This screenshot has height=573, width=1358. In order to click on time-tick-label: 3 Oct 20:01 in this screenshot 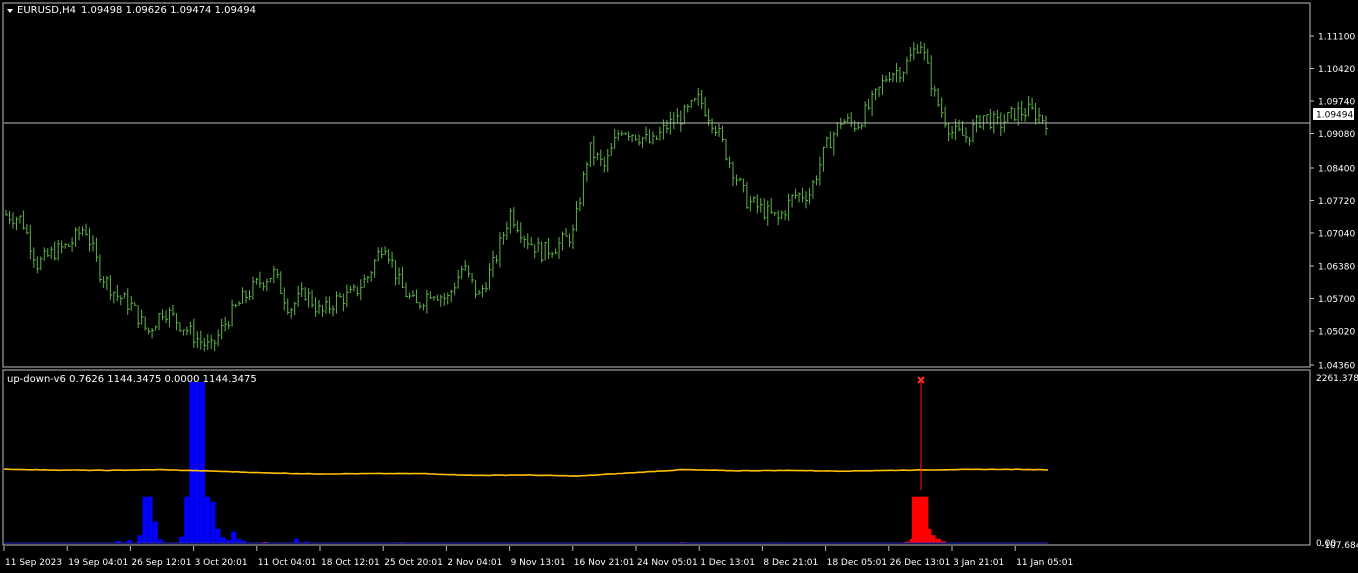, I will do `click(221, 563)`.